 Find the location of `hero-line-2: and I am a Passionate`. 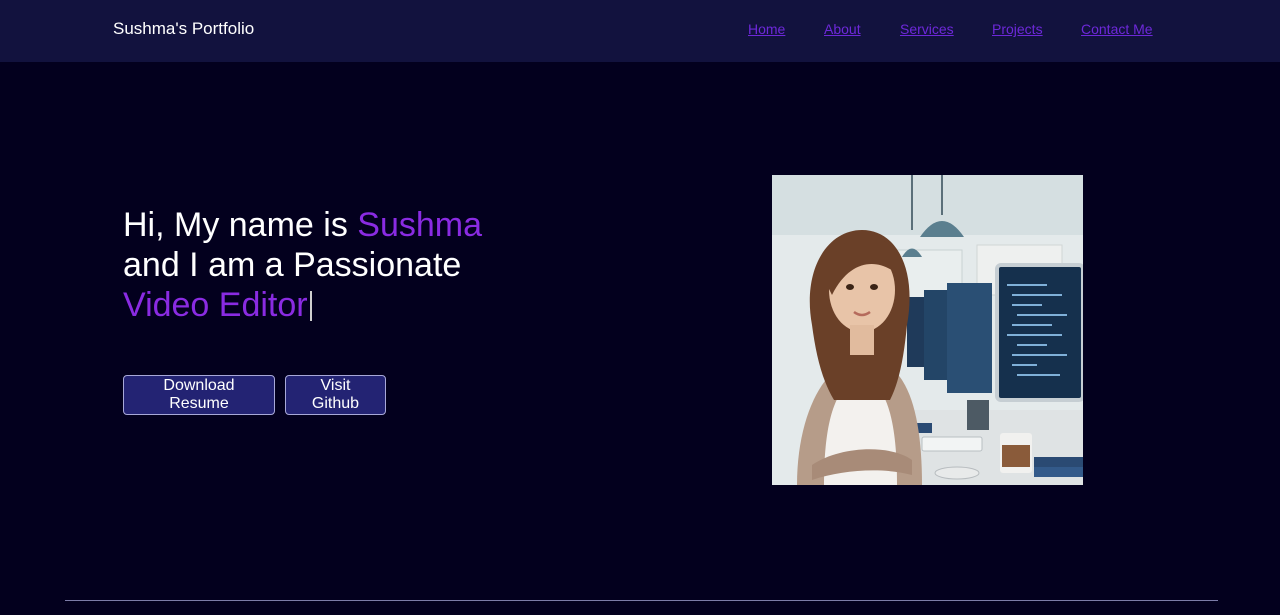

hero-line-2: and I am a Passionate is located at coordinates (292, 265).